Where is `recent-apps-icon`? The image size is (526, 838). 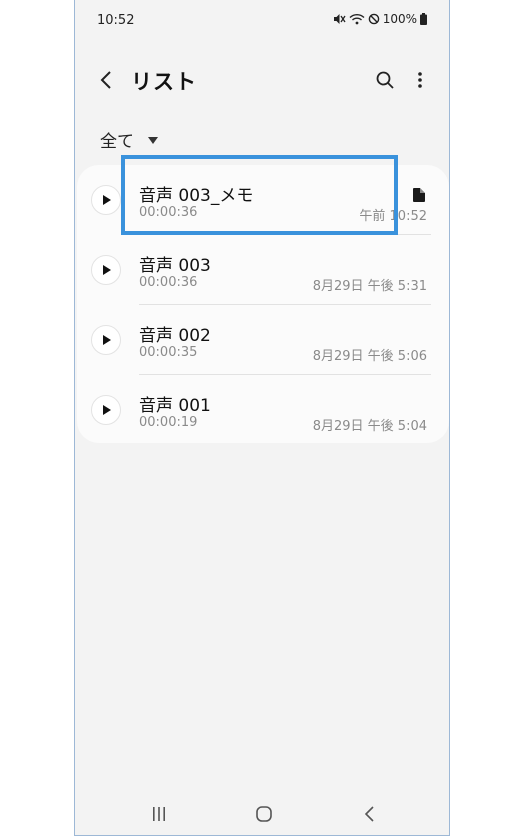 recent-apps-icon is located at coordinates (159, 814).